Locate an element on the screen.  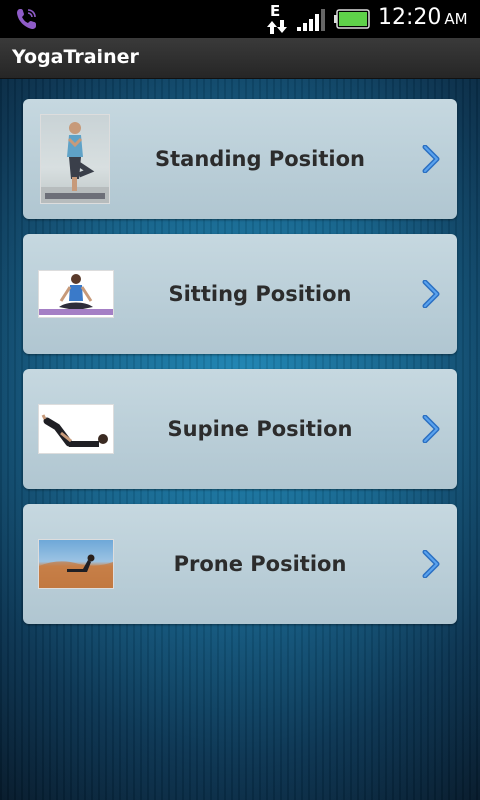
prone-position-label: Prone Position is located at coordinates (260, 564).